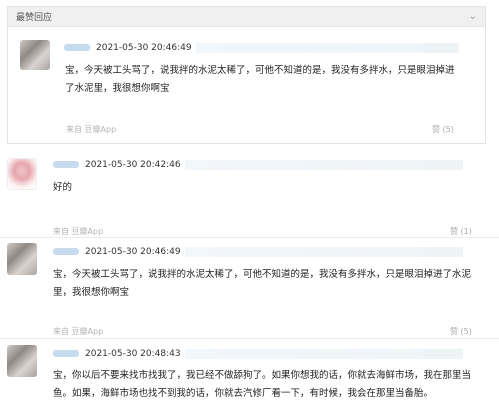 This screenshot has height=415, width=499. What do you see at coordinates (246, 17) in the screenshot?
I see `section-header: 最赞回应 ⌄` at bounding box center [246, 17].